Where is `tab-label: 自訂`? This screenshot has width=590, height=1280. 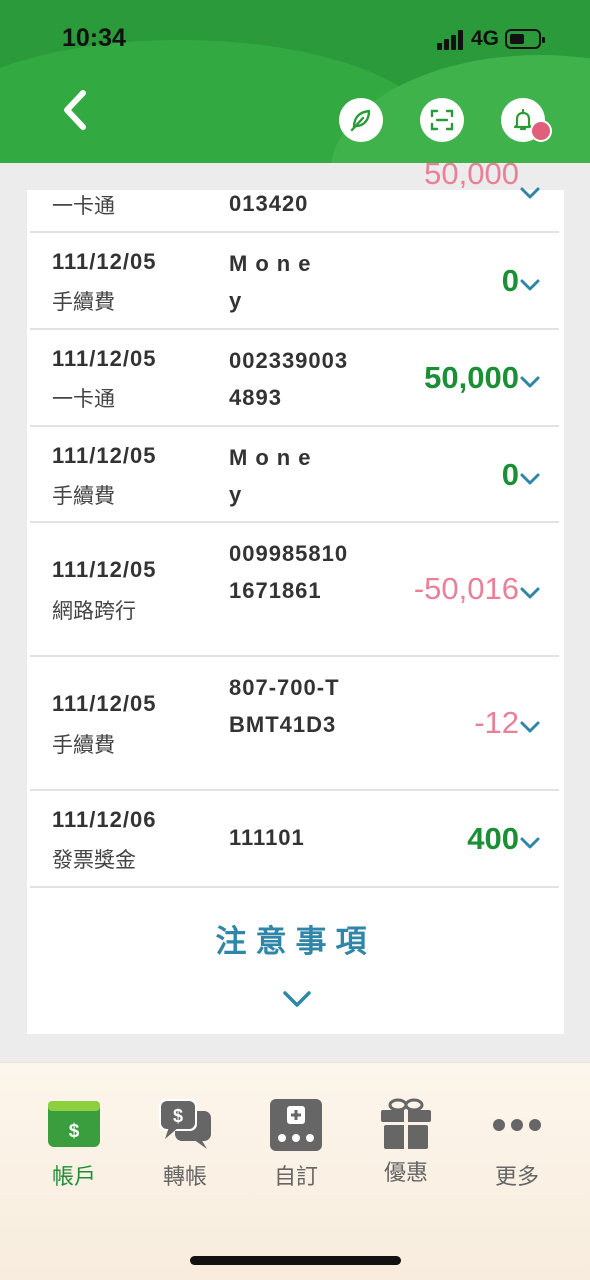
tab-label: 自訂 is located at coordinates (295, 1177).